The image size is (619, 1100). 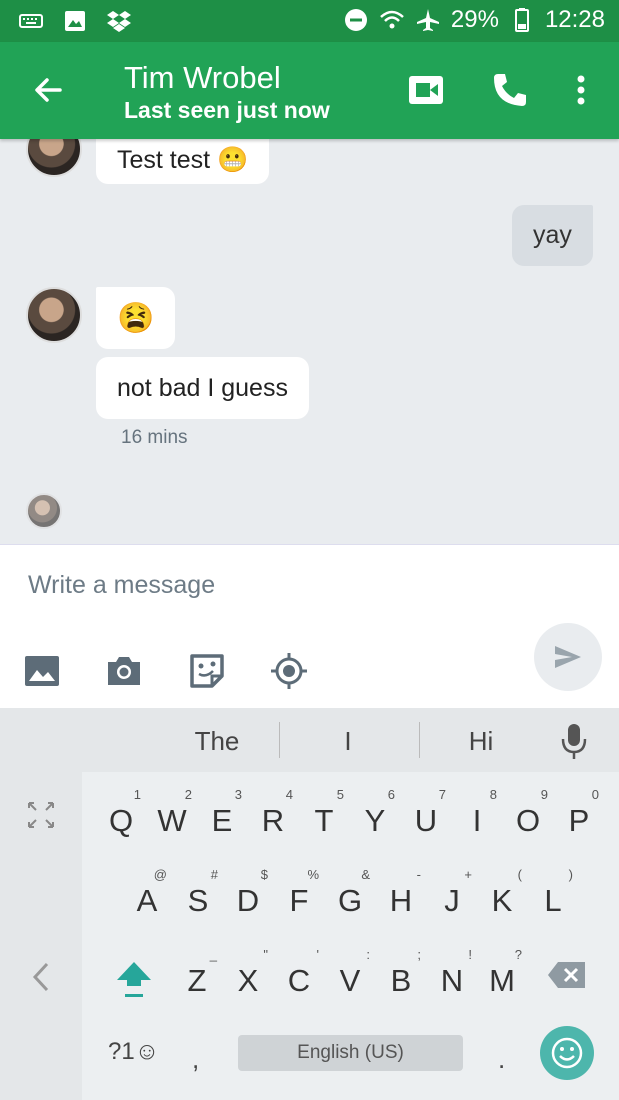 What do you see at coordinates (350, 900) in the screenshot?
I see `key-label: G` at bounding box center [350, 900].